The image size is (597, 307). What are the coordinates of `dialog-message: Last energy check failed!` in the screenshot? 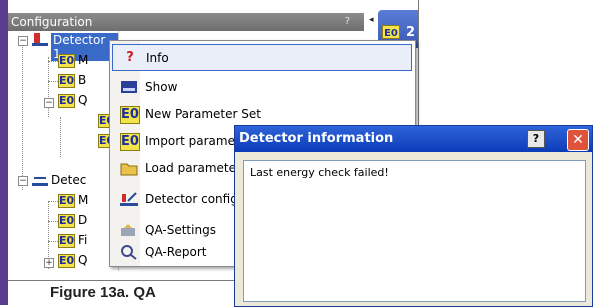 It's located at (319, 172).